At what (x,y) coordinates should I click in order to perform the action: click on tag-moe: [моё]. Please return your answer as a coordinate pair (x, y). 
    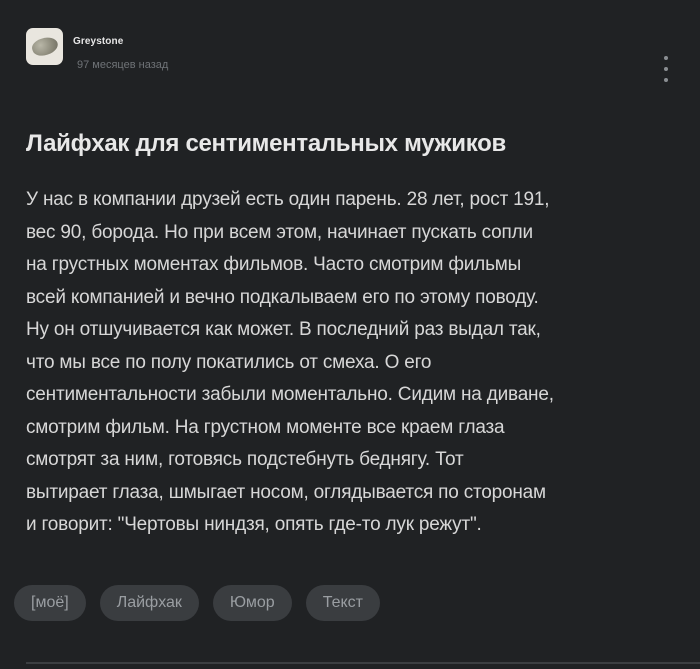
    Looking at the image, I should click on (50, 603).